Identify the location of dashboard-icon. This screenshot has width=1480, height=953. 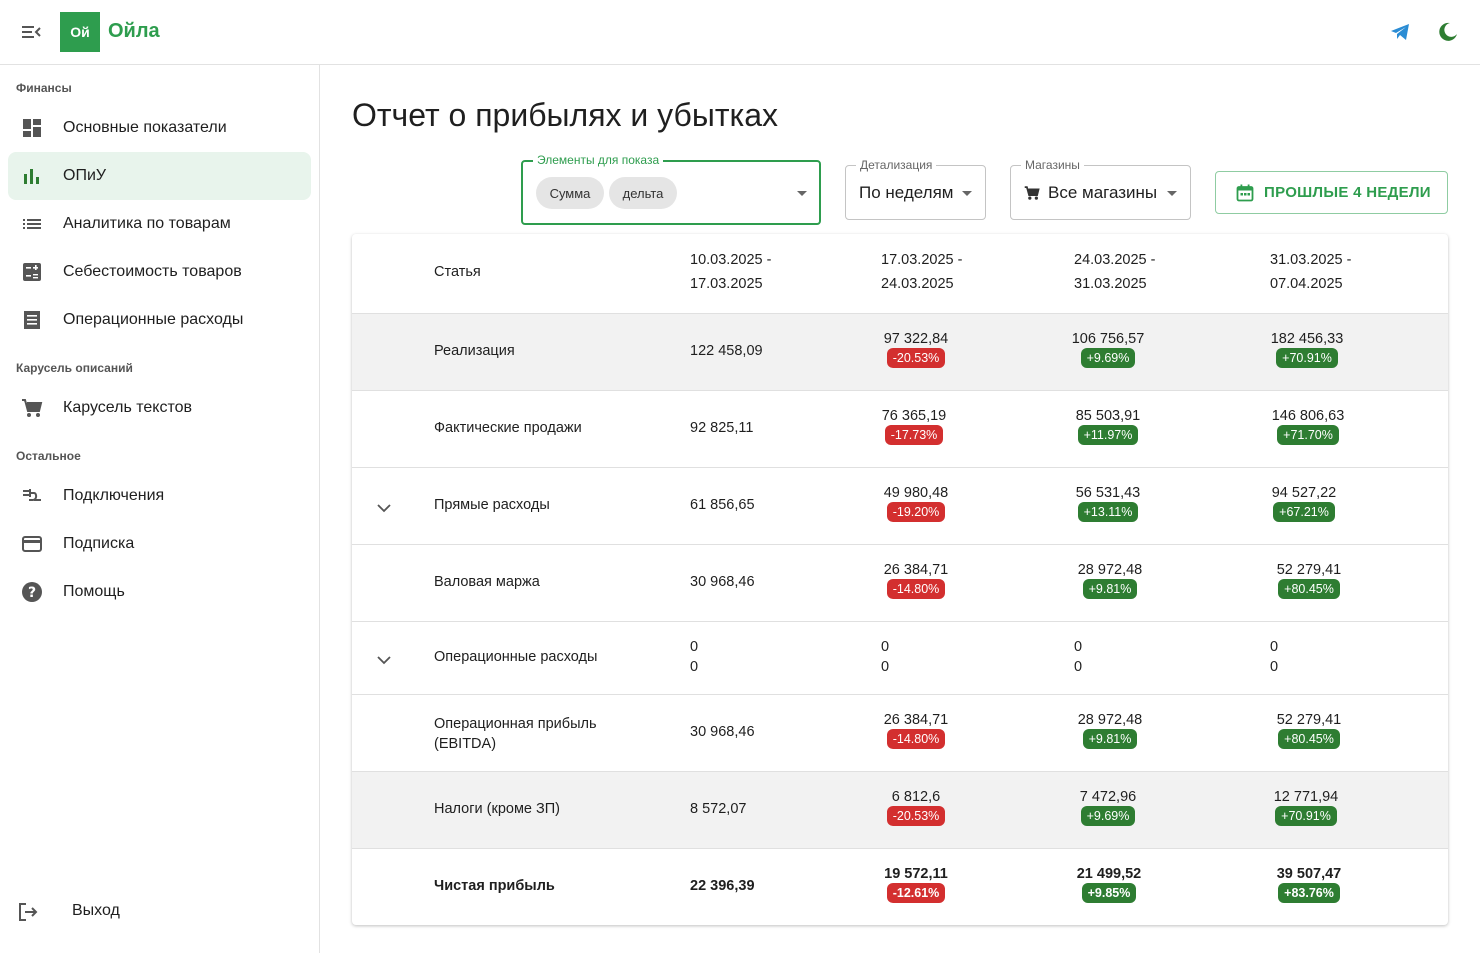
(32, 128).